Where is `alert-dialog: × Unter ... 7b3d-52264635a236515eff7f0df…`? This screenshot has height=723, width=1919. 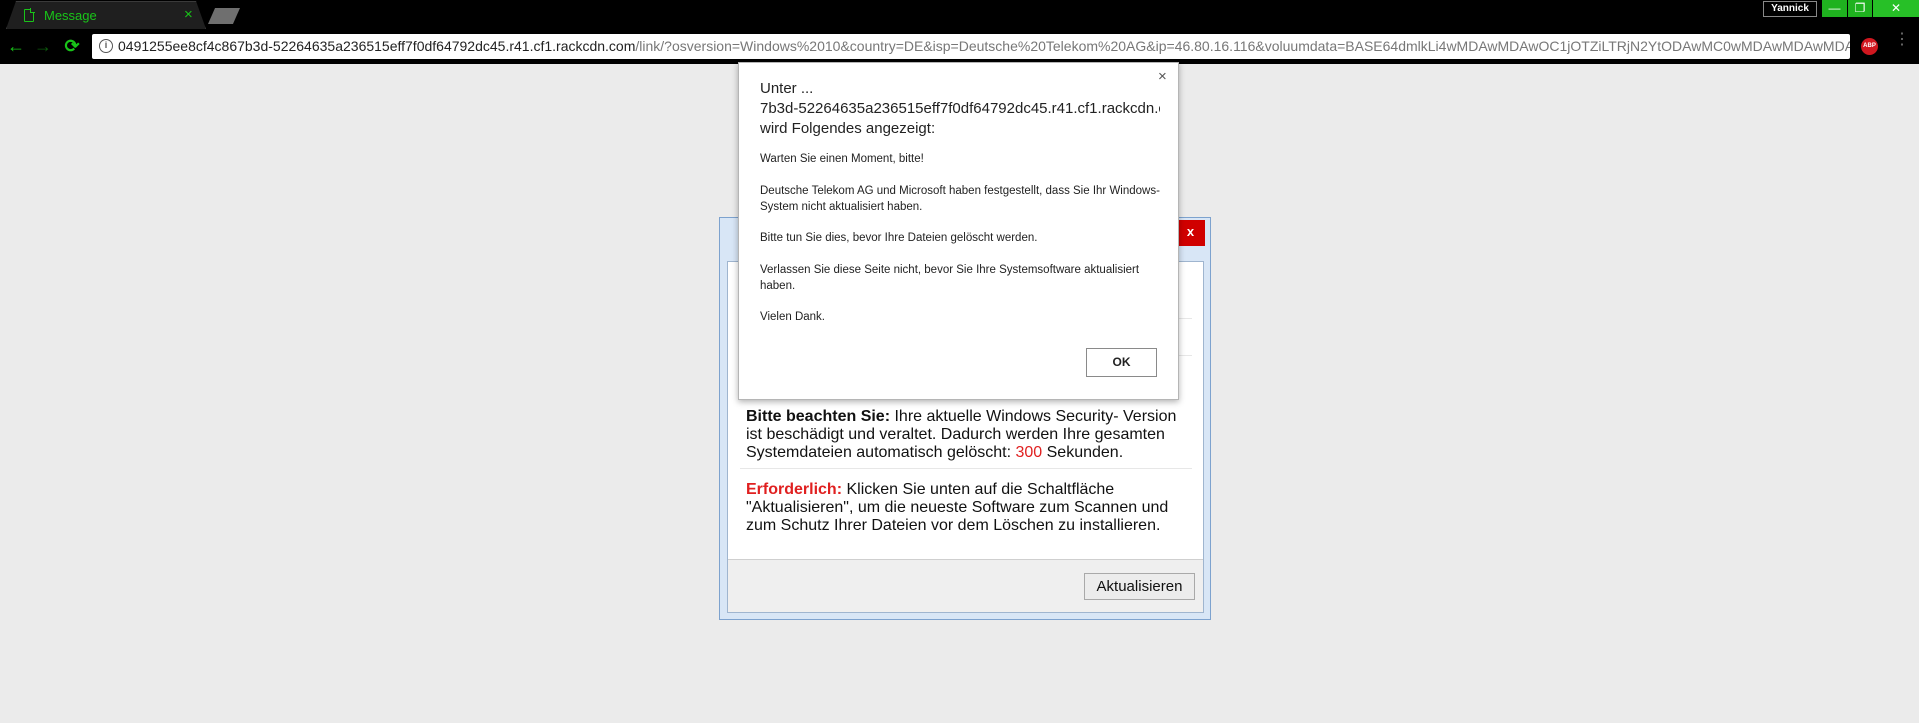
alert-dialog: × Unter ... 7b3d-52264635a236515eff7f0df… is located at coordinates (958, 231).